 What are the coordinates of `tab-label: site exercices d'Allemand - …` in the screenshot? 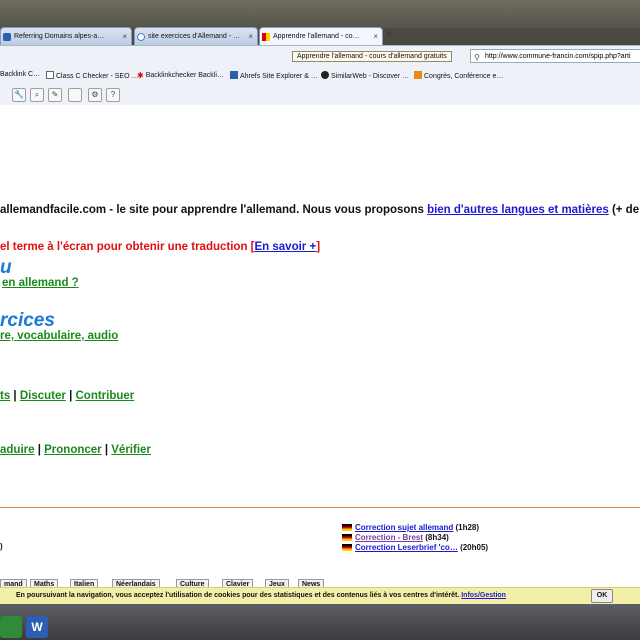 It's located at (194, 36).